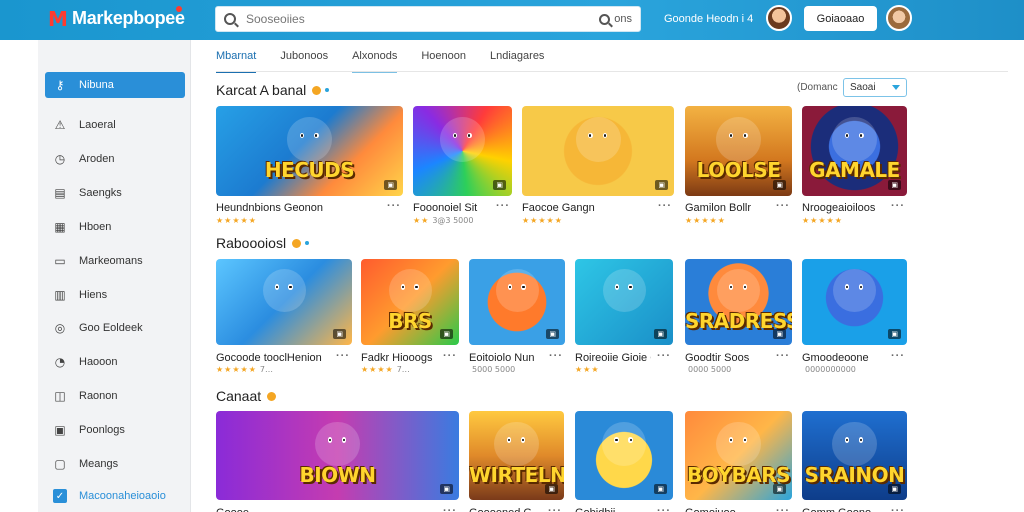 The width and height of the screenshot is (1024, 512). Describe the element at coordinates (738, 455) in the screenshot. I see `game-thumbnail: BOYBARS ▣` at that location.